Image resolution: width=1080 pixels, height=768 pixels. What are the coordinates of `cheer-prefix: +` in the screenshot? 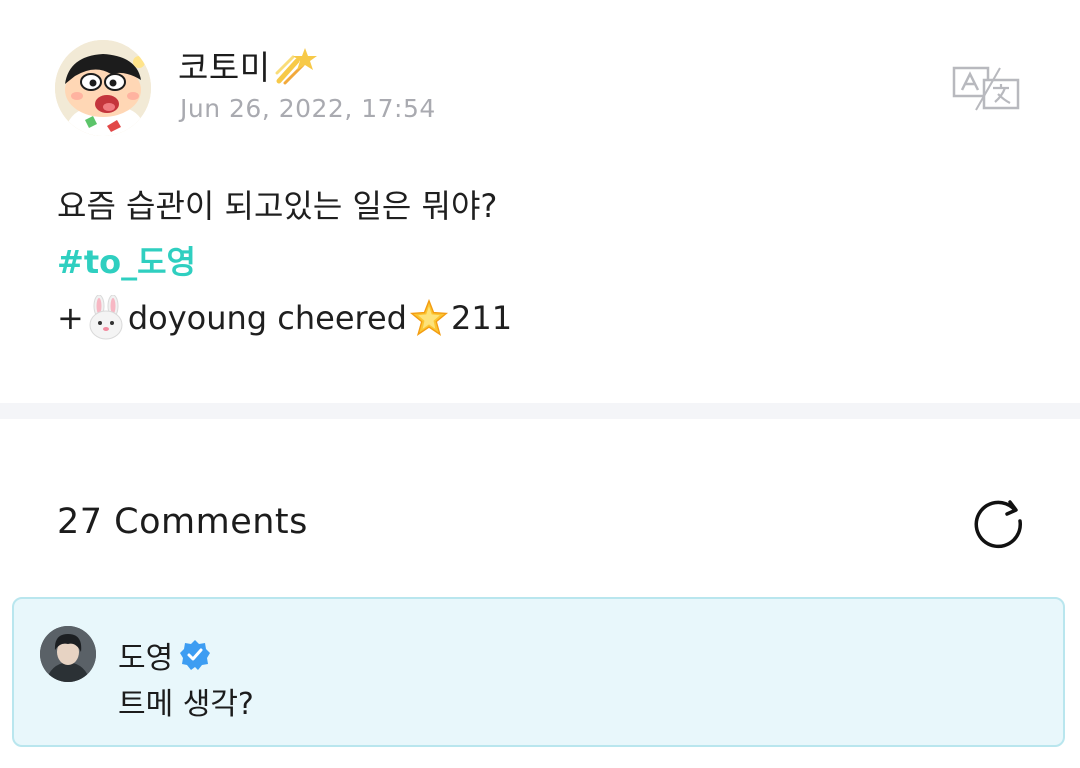 It's located at (70, 318).